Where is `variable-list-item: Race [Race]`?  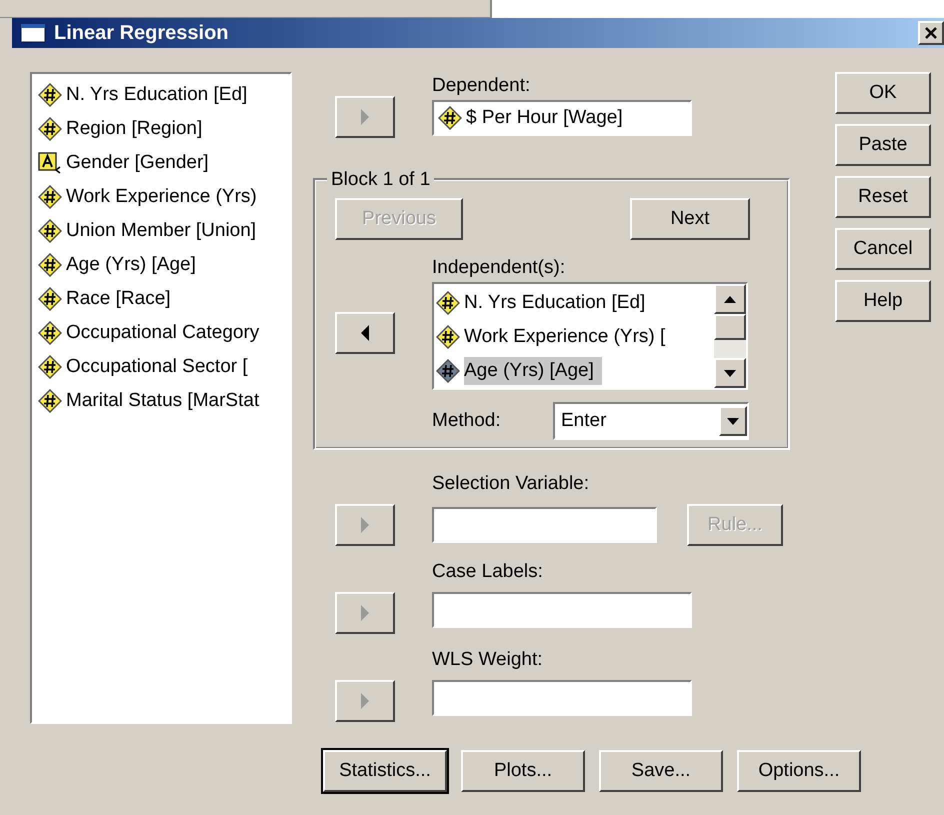
variable-list-item: Race [Race] is located at coordinates (164, 299).